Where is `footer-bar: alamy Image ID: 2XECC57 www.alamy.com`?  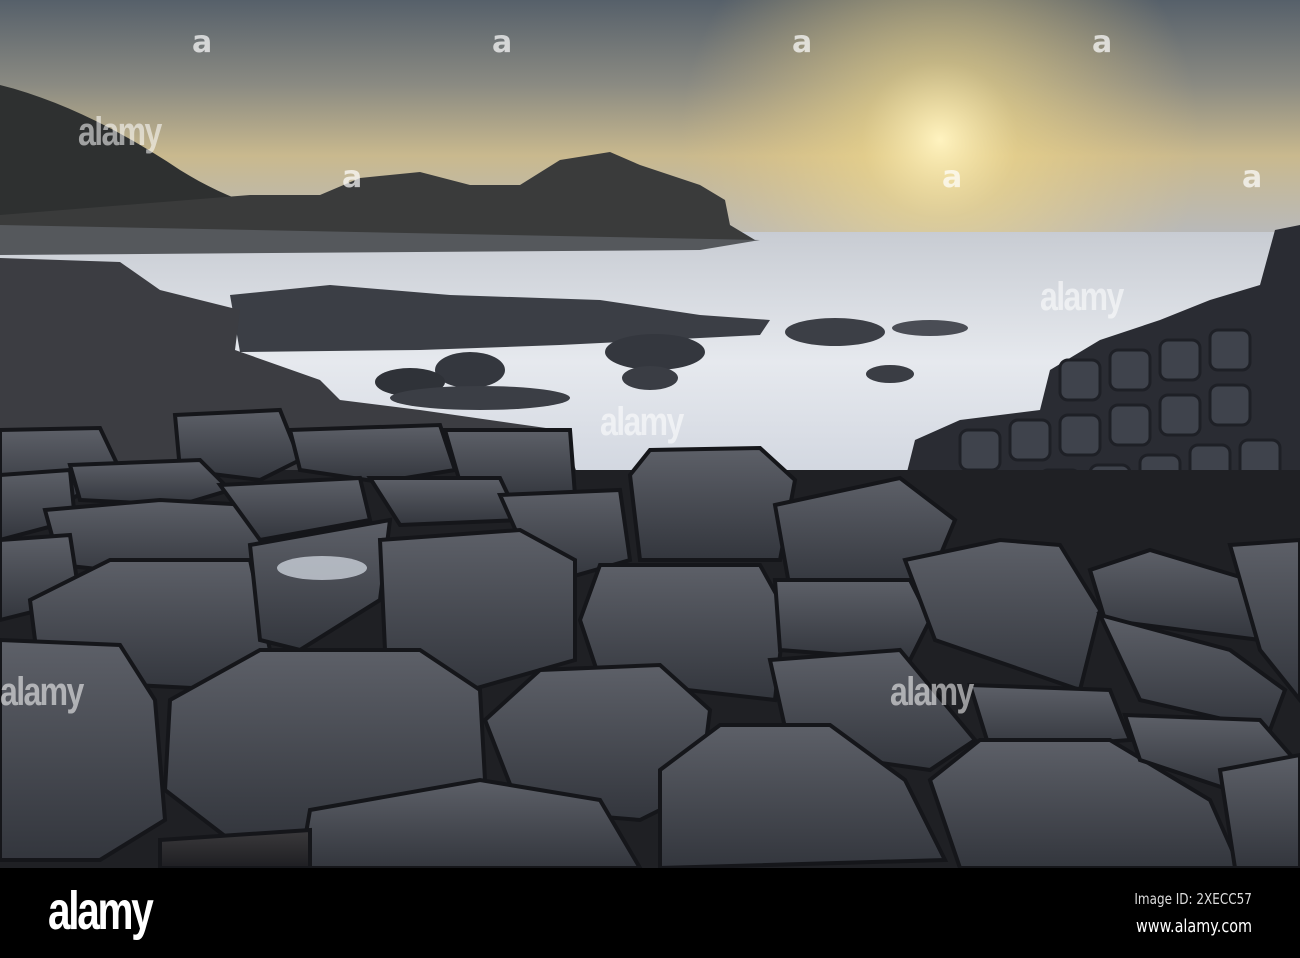 footer-bar: alamy Image ID: 2XECC57 www.alamy.com is located at coordinates (650, 913).